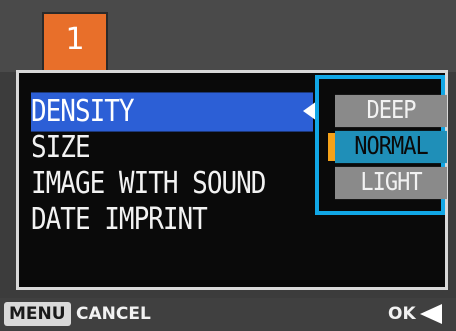 The height and width of the screenshot is (331, 456). I want to click on menu-button: MENU, so click(37, 314).